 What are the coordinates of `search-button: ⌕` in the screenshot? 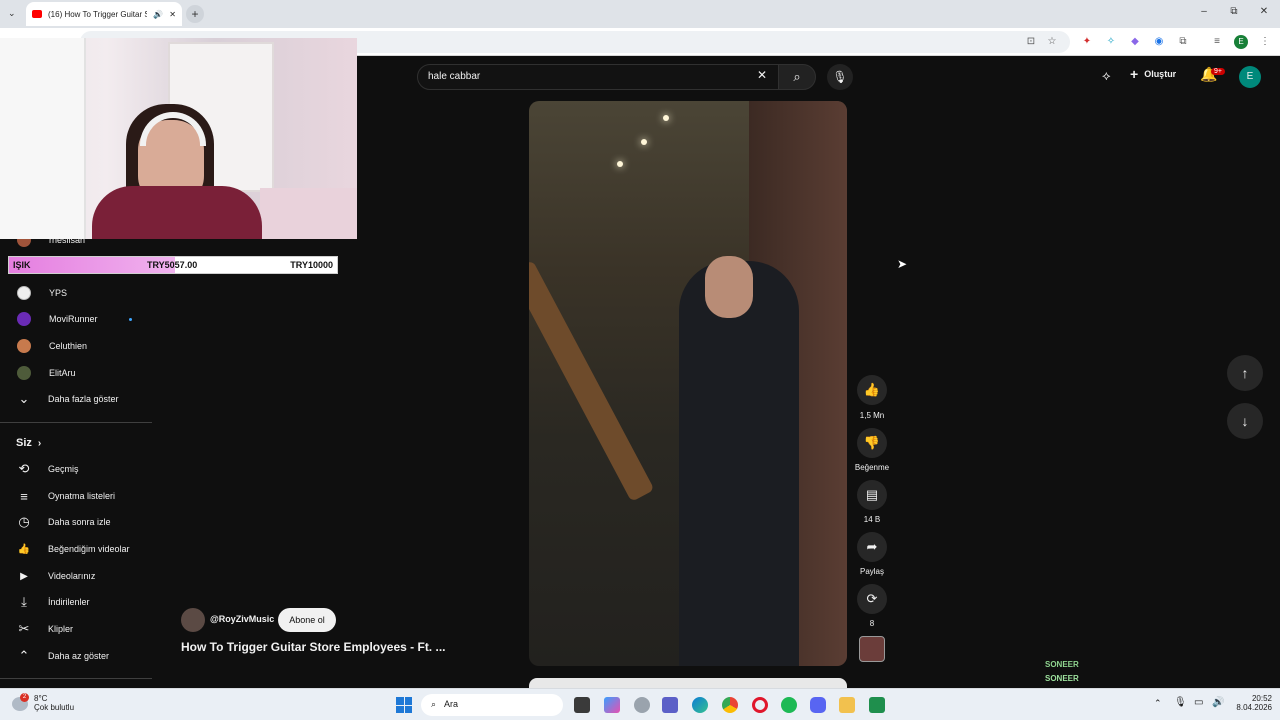 It's located at (797, 77).